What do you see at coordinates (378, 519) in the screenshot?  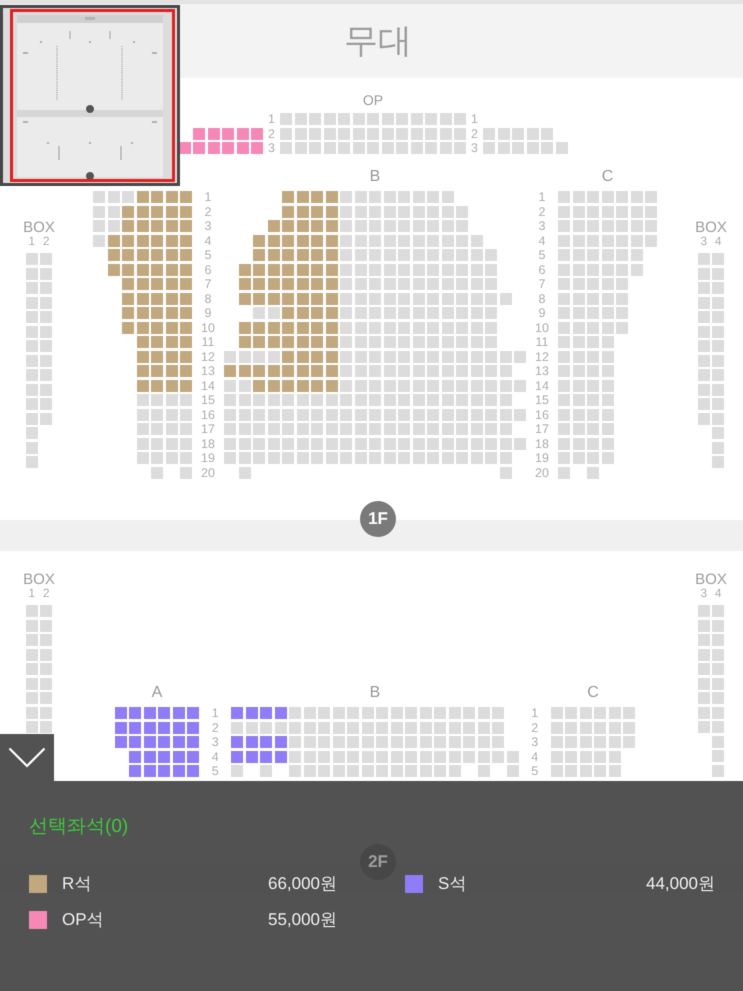 I see `floor-badge: 1F` at bounding box center [378, 519].